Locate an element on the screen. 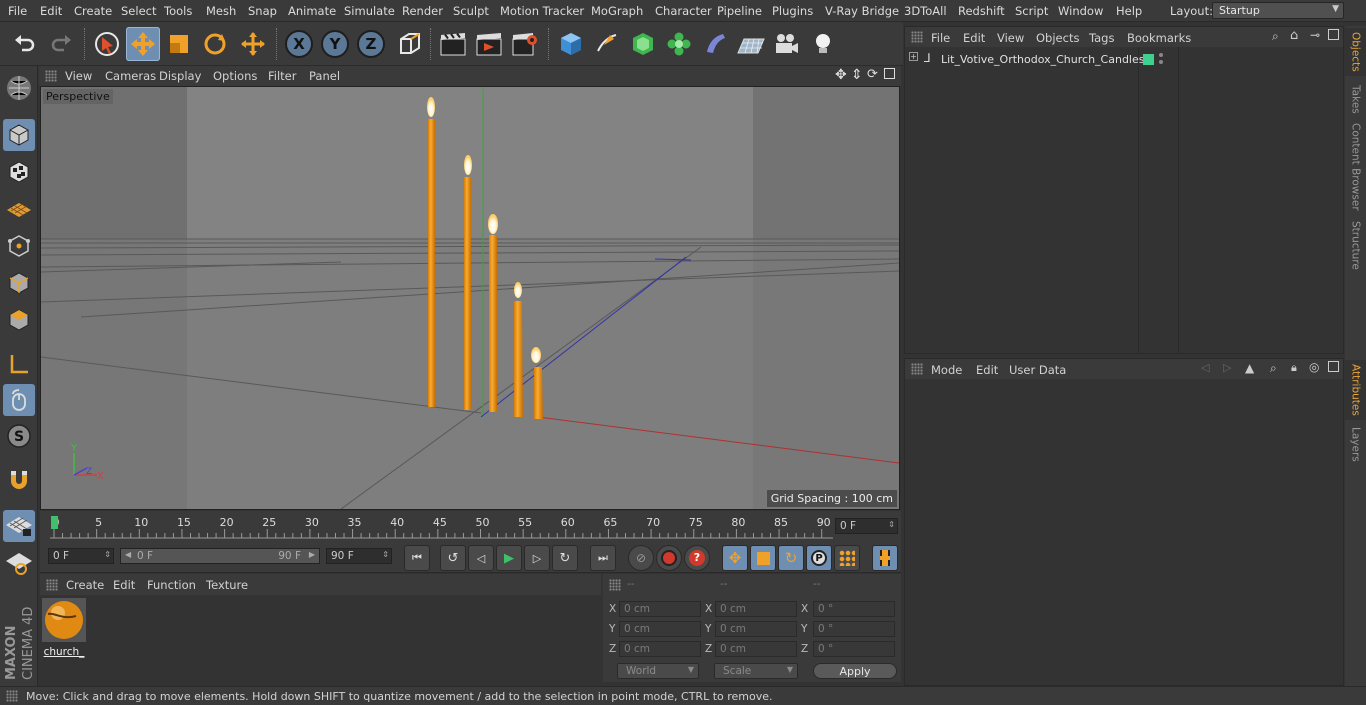 The height and width of the screenshot is (705, 1366). layer-color-swatch is located at coordinates (1148, 59).